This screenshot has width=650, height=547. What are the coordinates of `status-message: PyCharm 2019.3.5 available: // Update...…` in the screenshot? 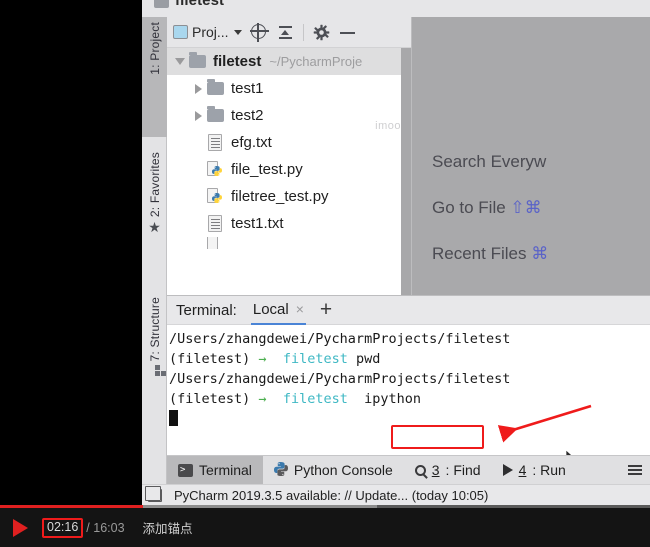 It's located at (331, 495).